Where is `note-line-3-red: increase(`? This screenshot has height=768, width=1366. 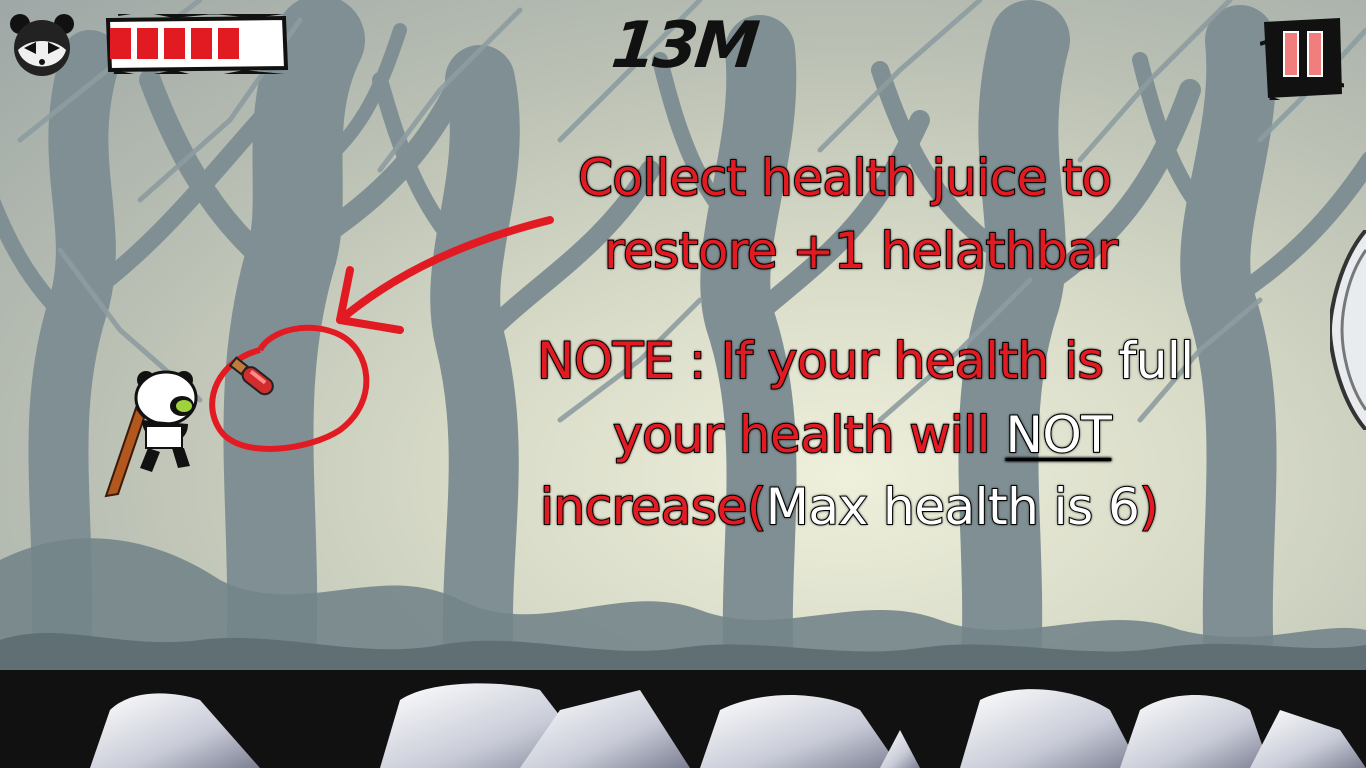 note-line-3-red: increase( is located at coordinates (653, 507).